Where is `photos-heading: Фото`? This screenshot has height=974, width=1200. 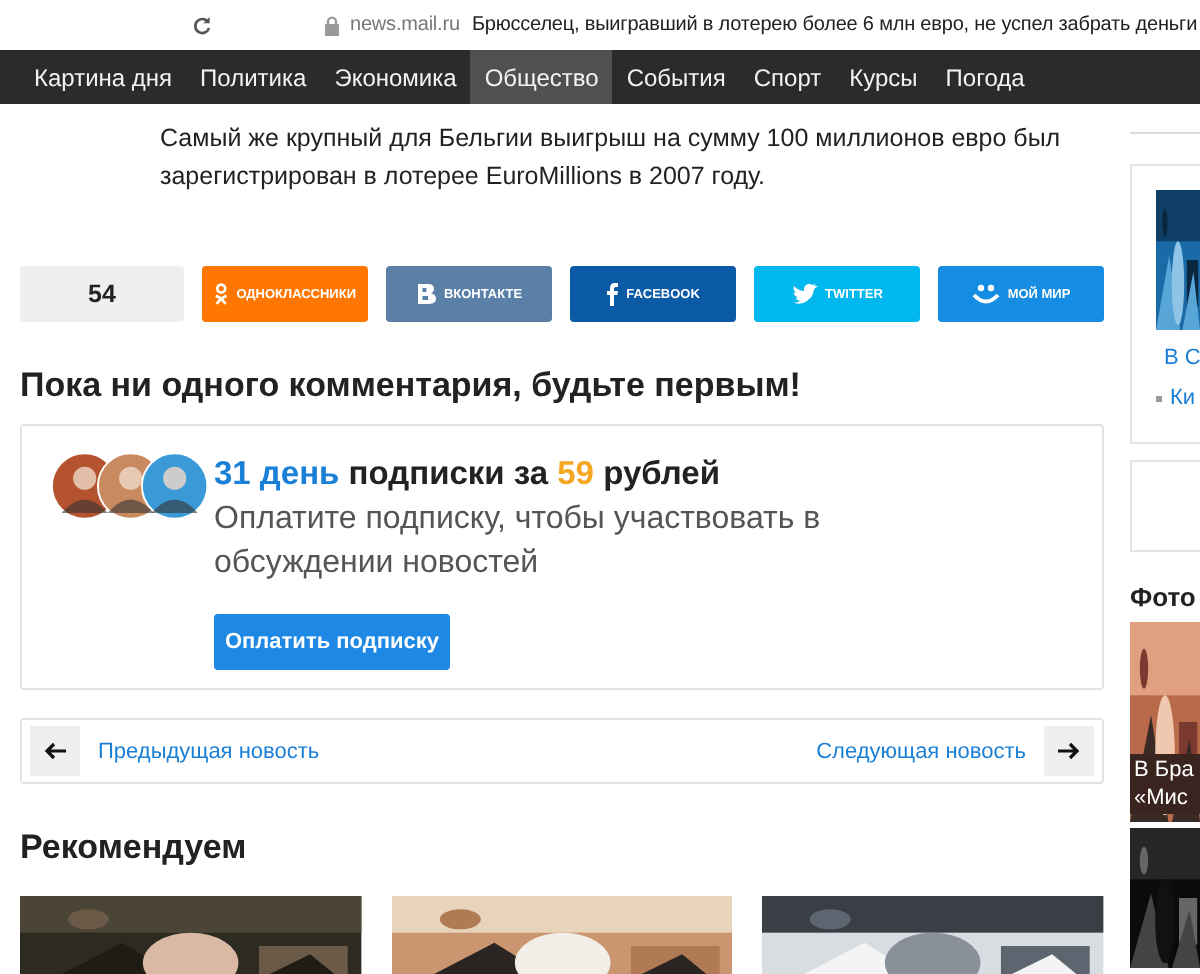 photos-heading: Фото is located at coordinates (1164, 597).